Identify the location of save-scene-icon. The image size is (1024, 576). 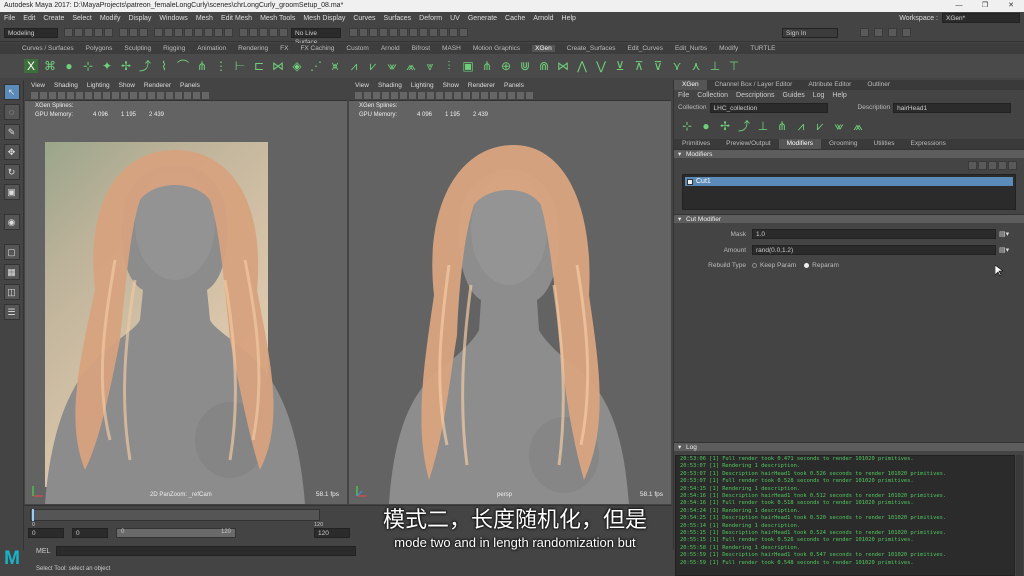
(88, 32).